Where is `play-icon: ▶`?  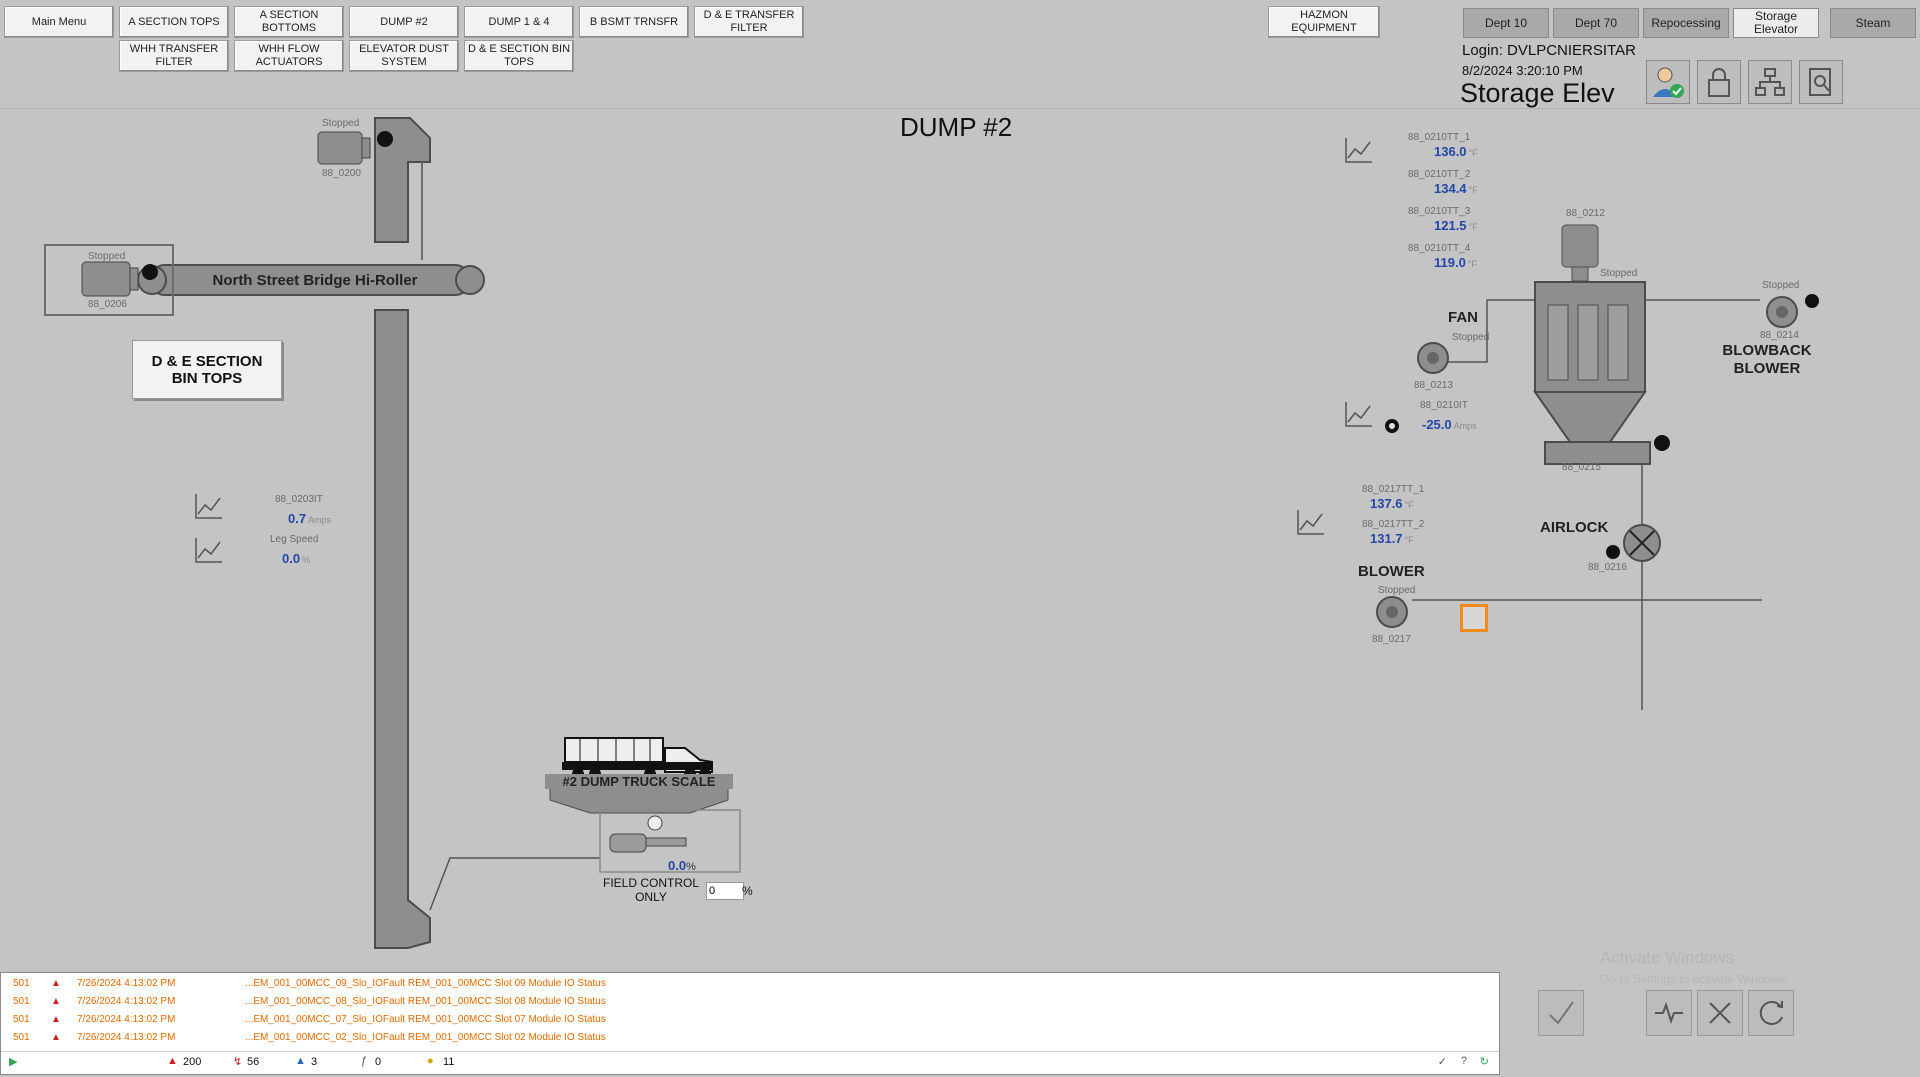 play-icon: ▶ is located at coordinates (13, 1061).